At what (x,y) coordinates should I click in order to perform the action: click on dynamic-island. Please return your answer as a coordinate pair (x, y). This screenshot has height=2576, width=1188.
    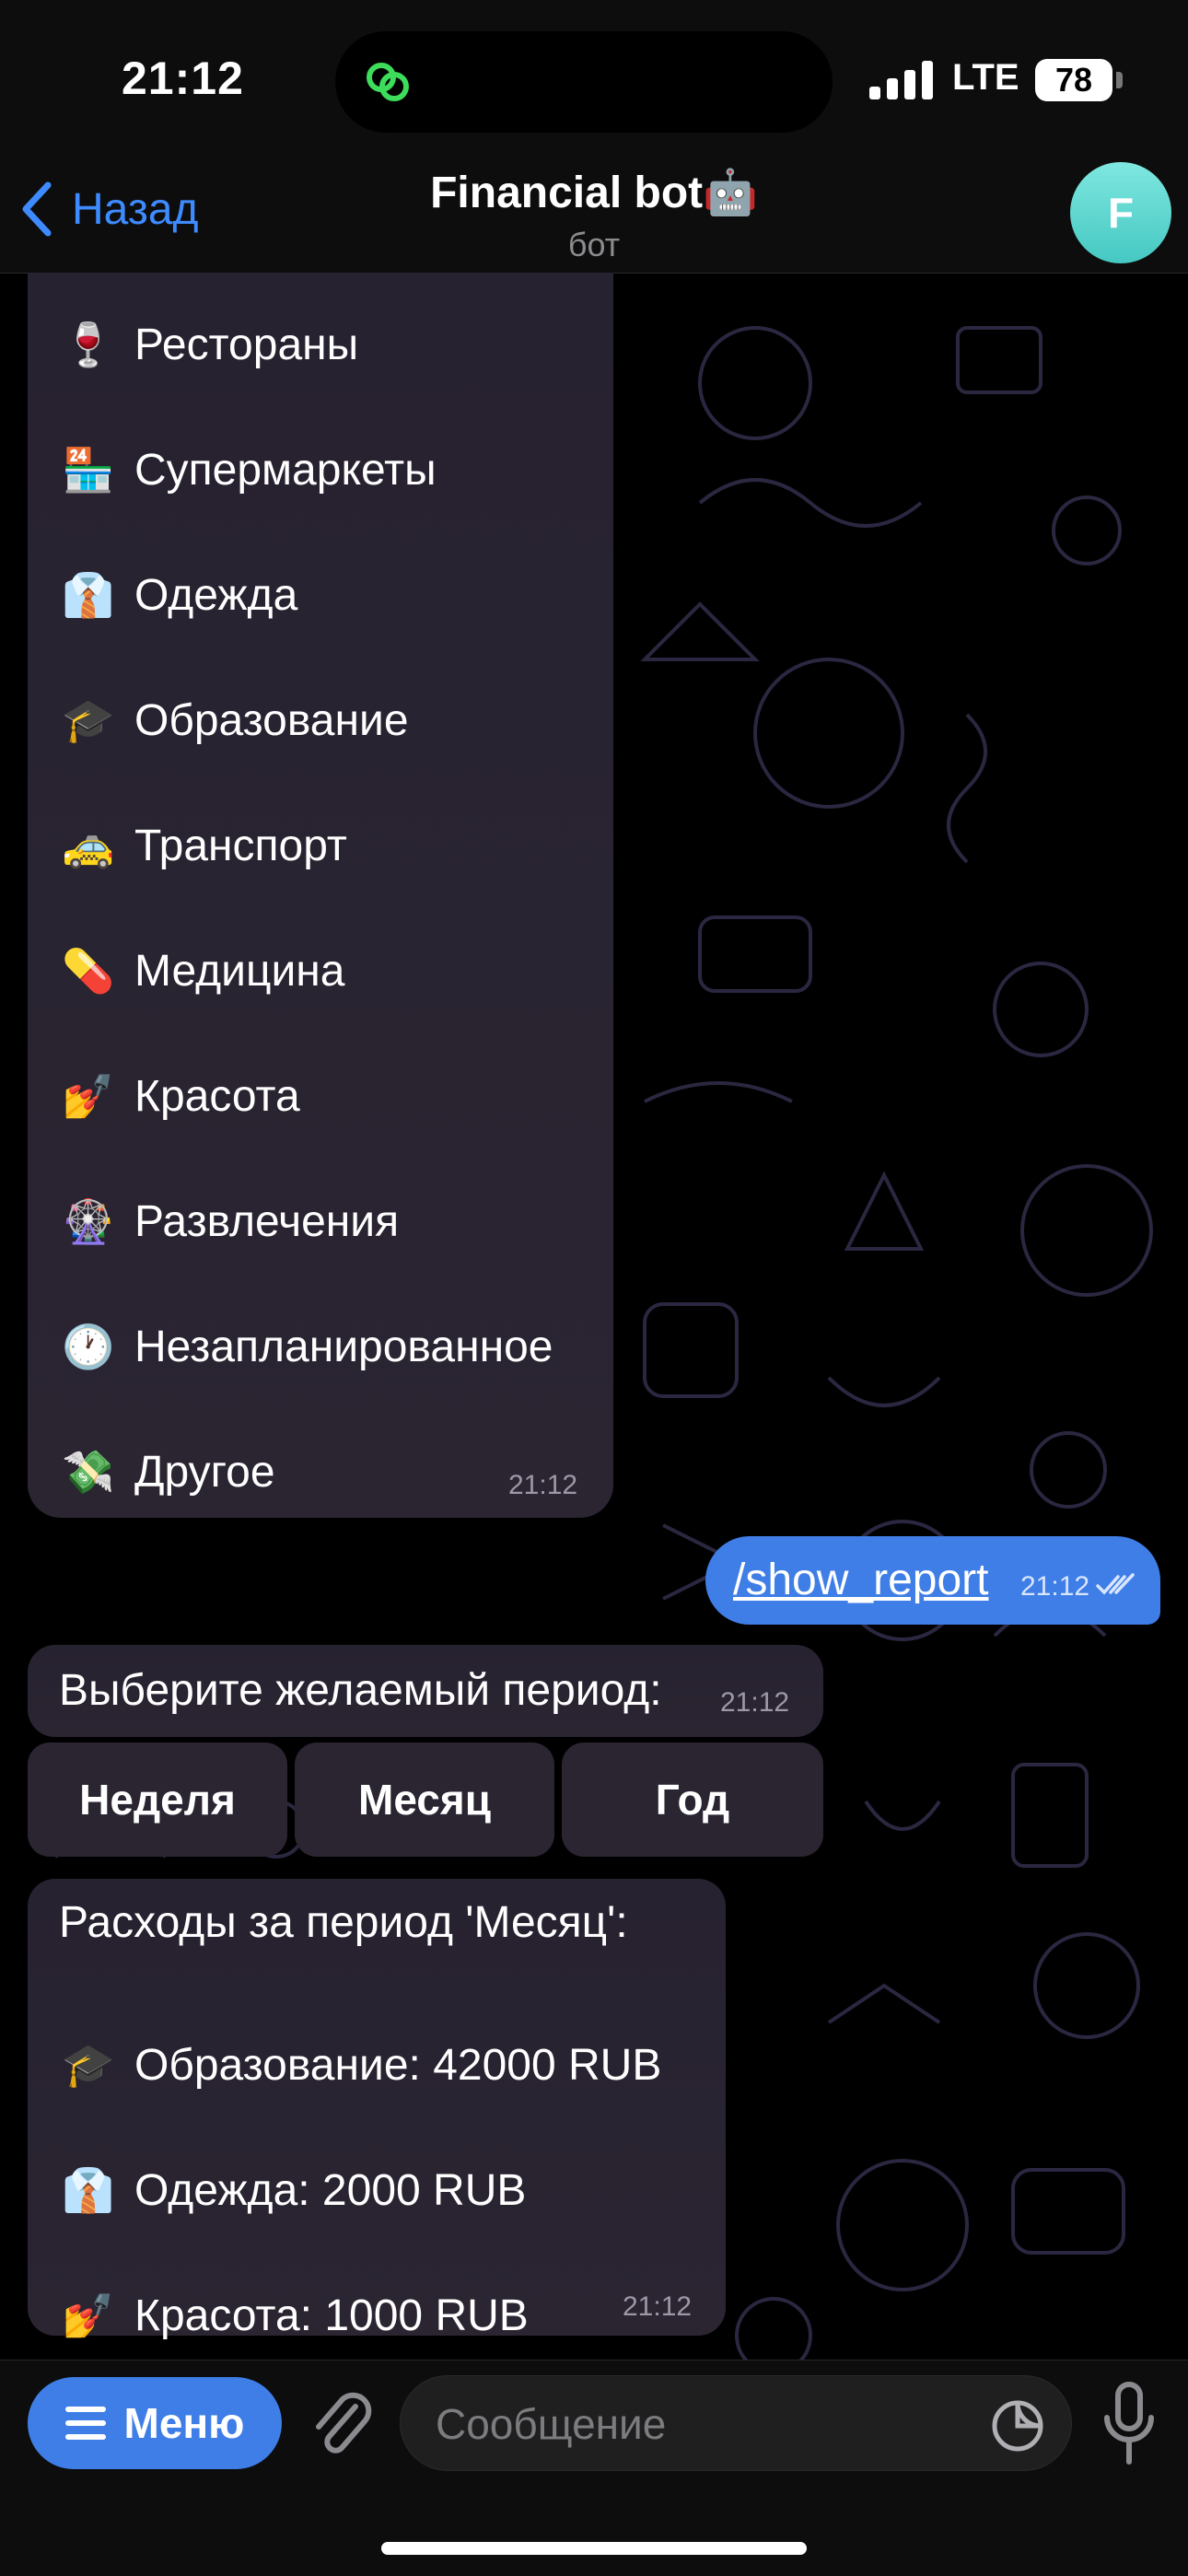
    Looking at the image, I should click on (584, 82).